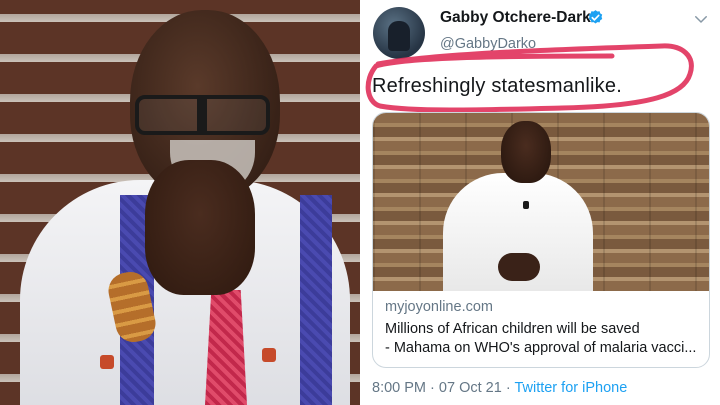 The image size is (720, 405). Describe the element at coordinates (526, 205) in the screenshot. I see `card-image-microphone` at that location.